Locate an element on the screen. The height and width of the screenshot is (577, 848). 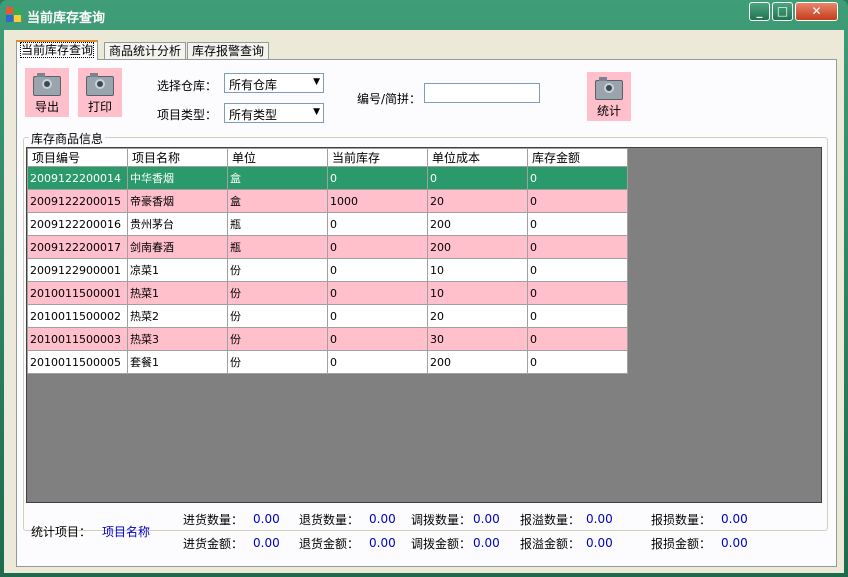
cell-name: 贵州茅台 is located at coordinates (177, 224).